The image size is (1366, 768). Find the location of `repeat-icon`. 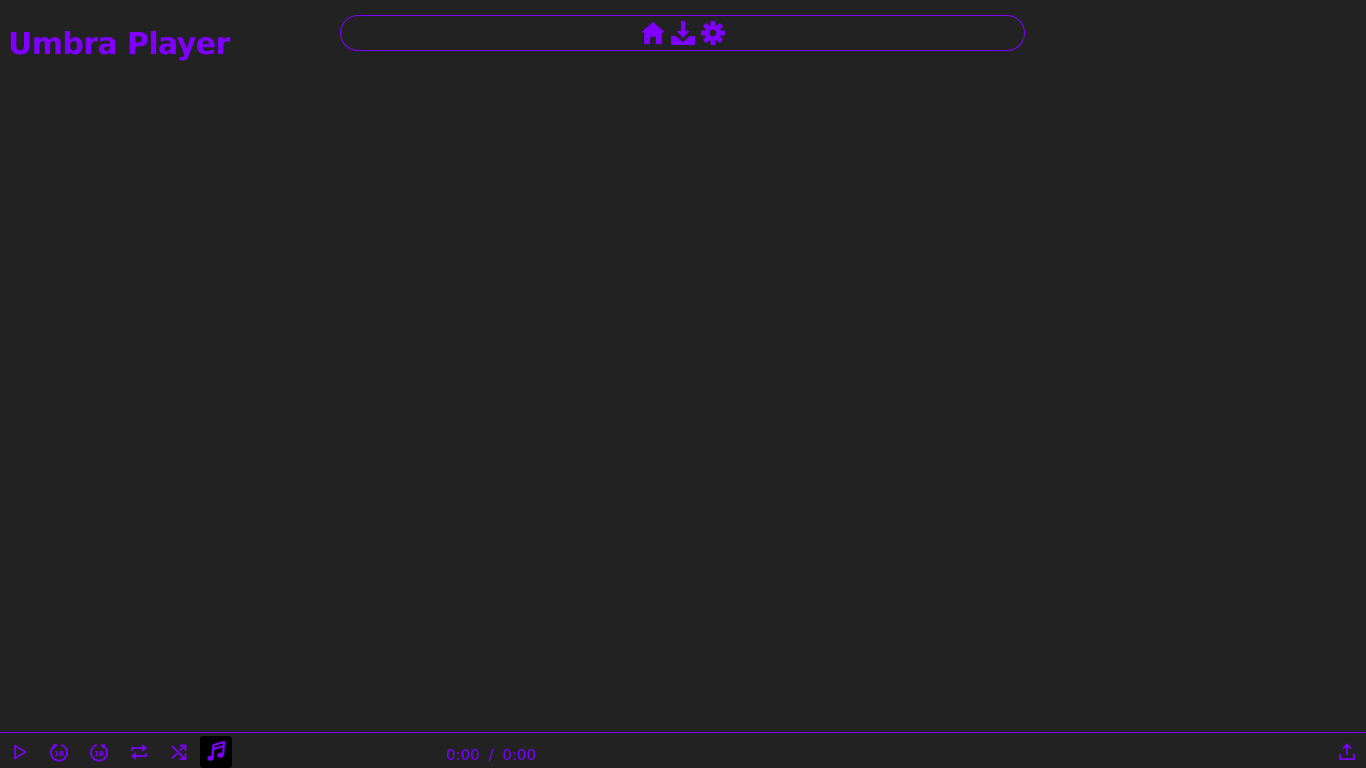

repeat-icon is located at coordinates (139, 752).